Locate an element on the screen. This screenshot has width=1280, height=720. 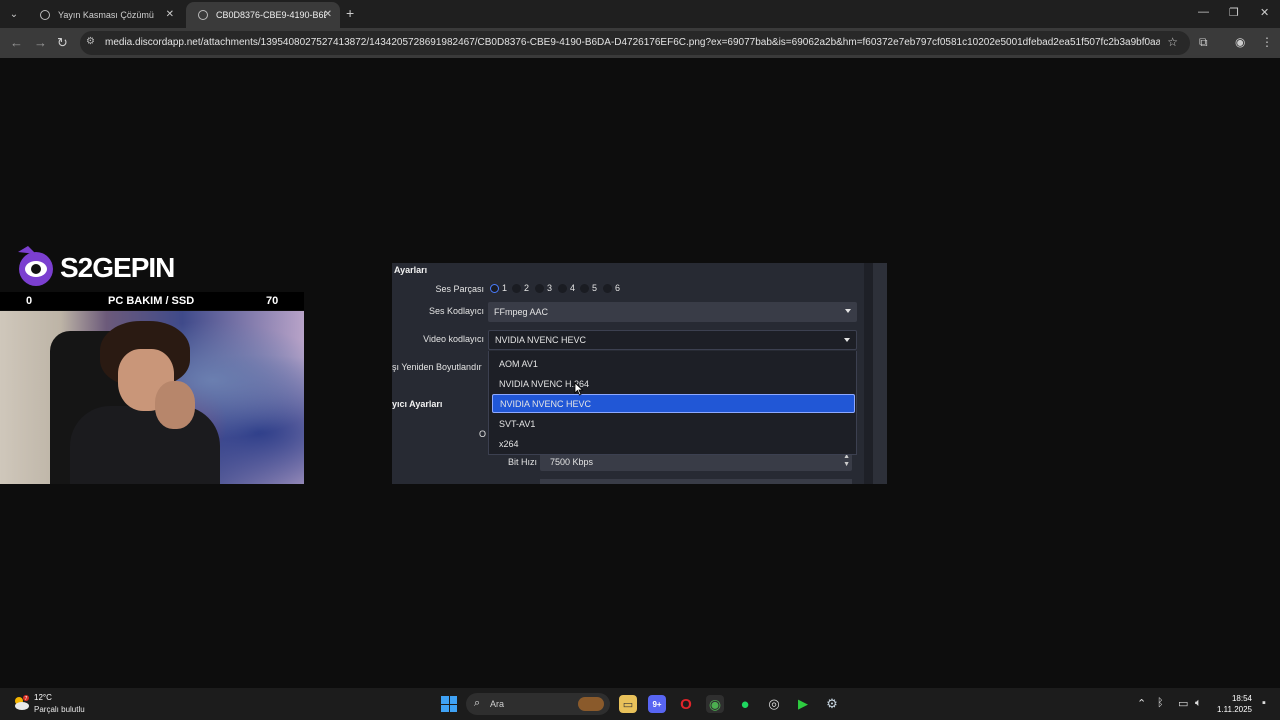
search-placeholder: Ara is located at coordinates (497, 704).